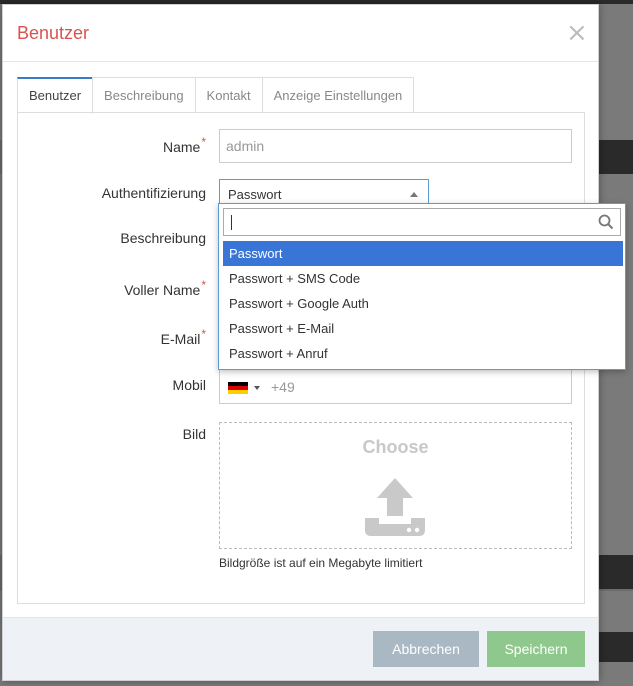  I want to click on name-input: admin, so click(395, 146).